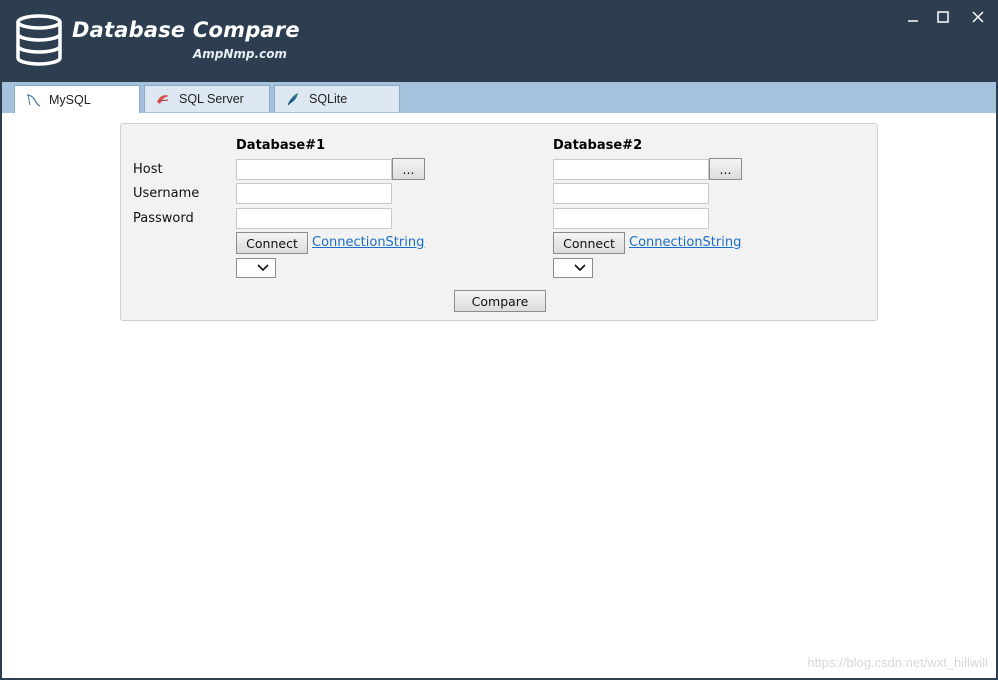 Image resolution: width=998 pixels, height=680 pixels. What do you see at coordinates (166, 193) in the screenshot?
I see `username-label: Username` at bounding box center [166, 193].